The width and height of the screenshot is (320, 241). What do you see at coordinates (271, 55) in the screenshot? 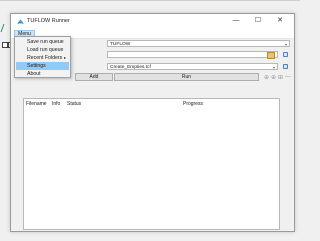
I see `folder-icon` at bounding box center [271, 55].